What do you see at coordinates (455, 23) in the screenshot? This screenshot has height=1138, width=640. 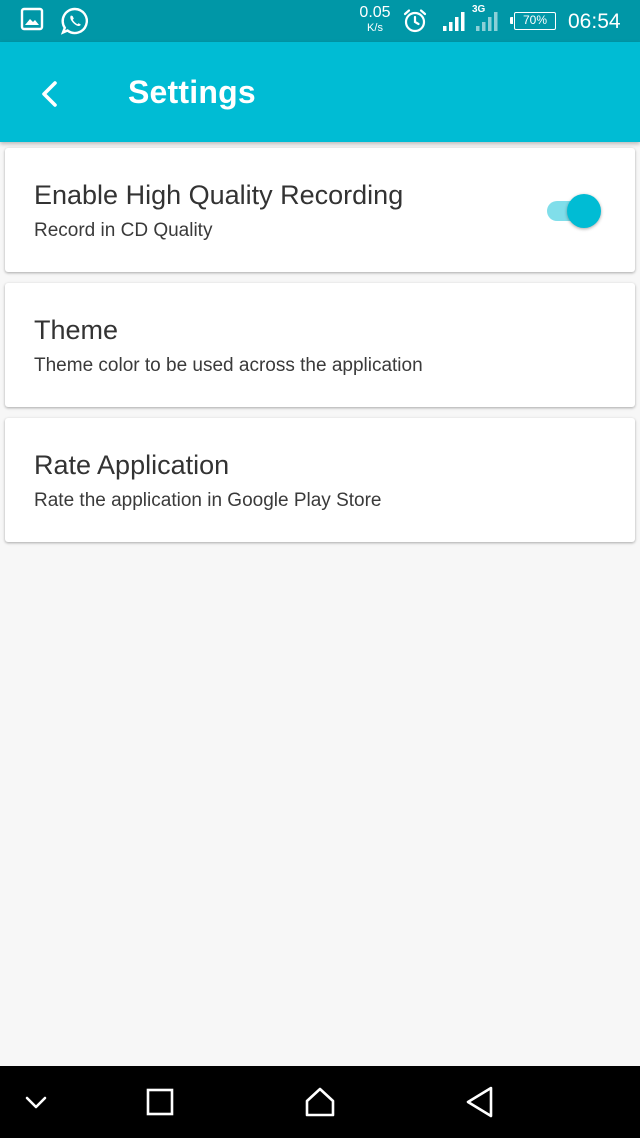 I see `signal-icon` at bounding box center [455, 23].